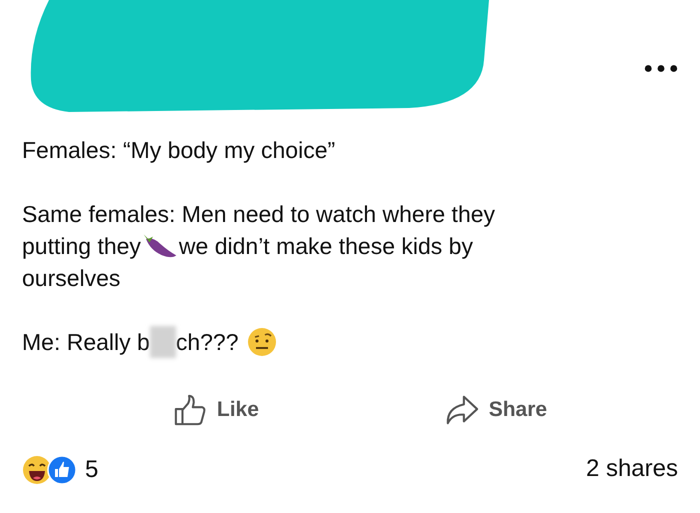 This screenshot has width=700, height=513. What do you see at coordinates (461, 410) in the screenshot?
I see `share-arrow-icon` at bounding box center [461, 410].